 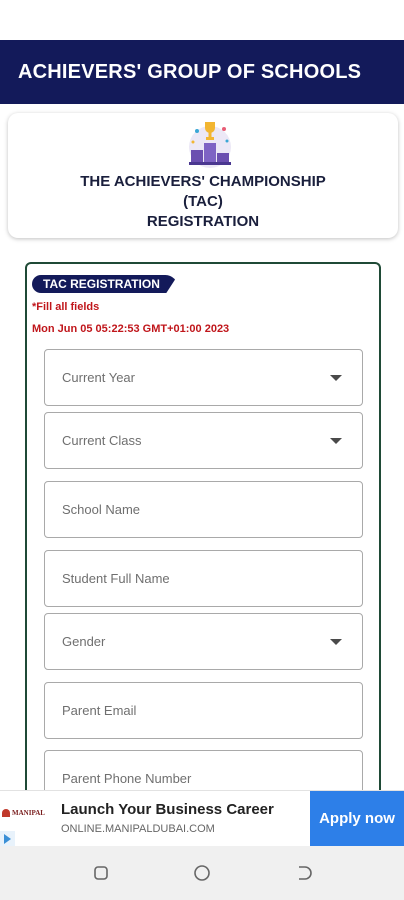 What do you see at coordinates (138, 829) in the screenshot?
I see `ad-url: ONLINE.MANIPALDUBAI.COM` at bounding box center [138, 829].